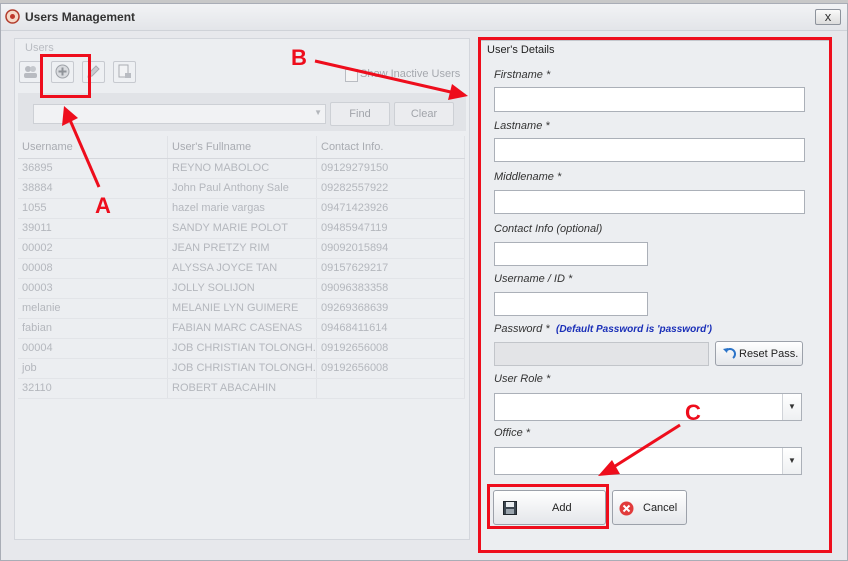 Image resolution: width=848 pixels, height=561 pixels. What do you see at coordinates (351, 75) in the screenshot?
I see `show-inactive-checkbox` at bounding box center [351, 75].